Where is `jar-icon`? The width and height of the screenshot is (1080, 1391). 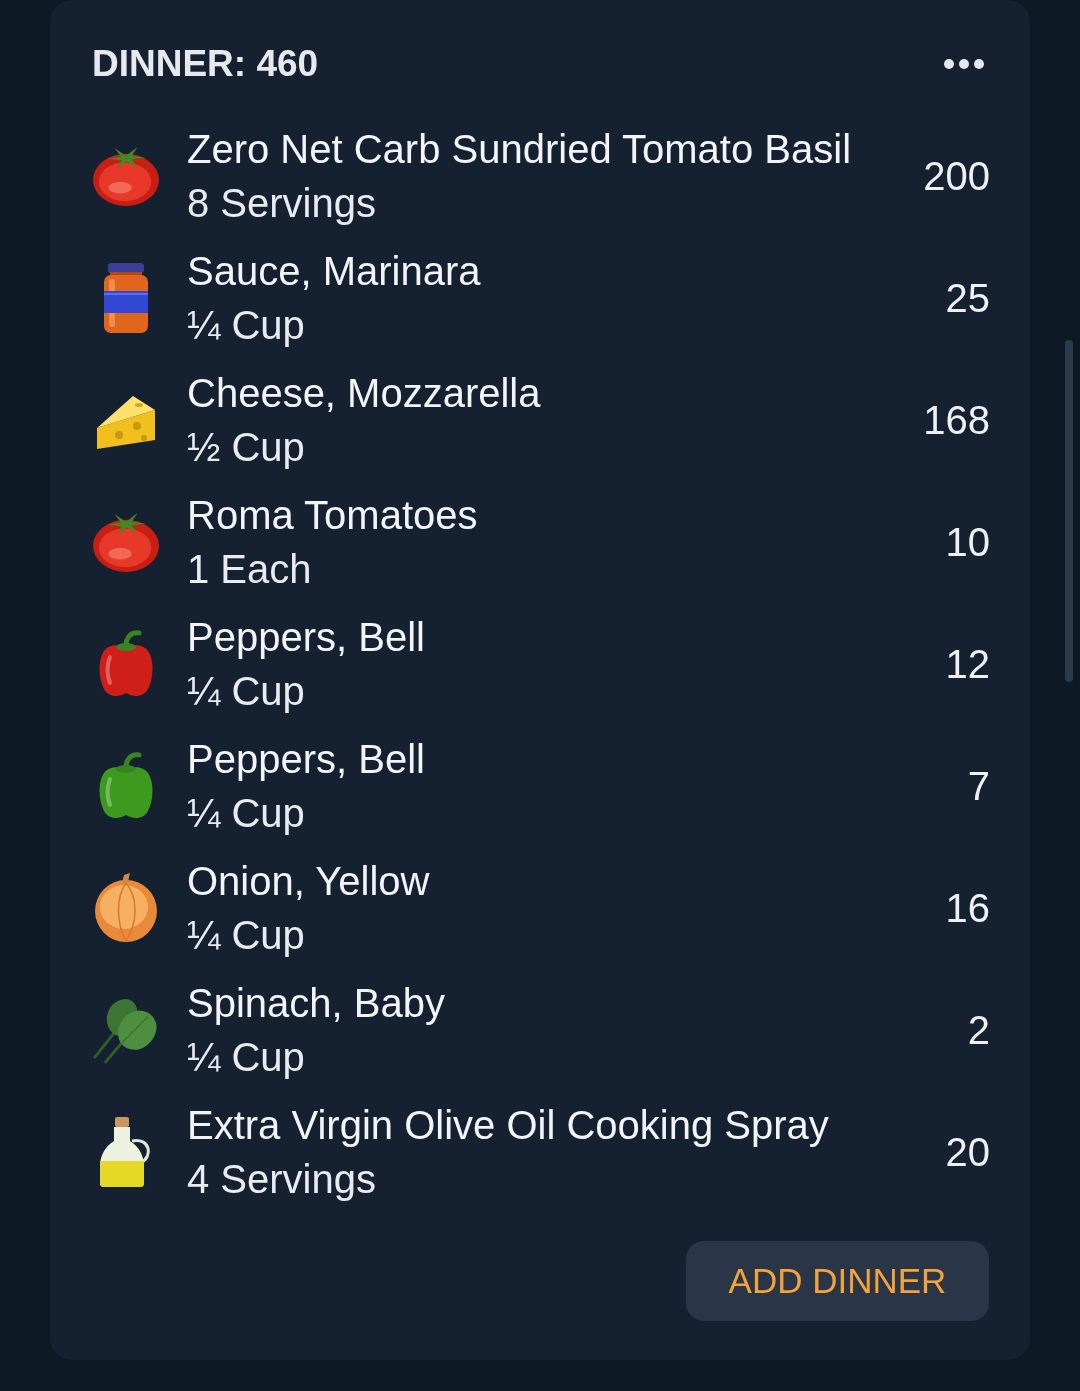 jar-icon is located at coordinates (126, 298).